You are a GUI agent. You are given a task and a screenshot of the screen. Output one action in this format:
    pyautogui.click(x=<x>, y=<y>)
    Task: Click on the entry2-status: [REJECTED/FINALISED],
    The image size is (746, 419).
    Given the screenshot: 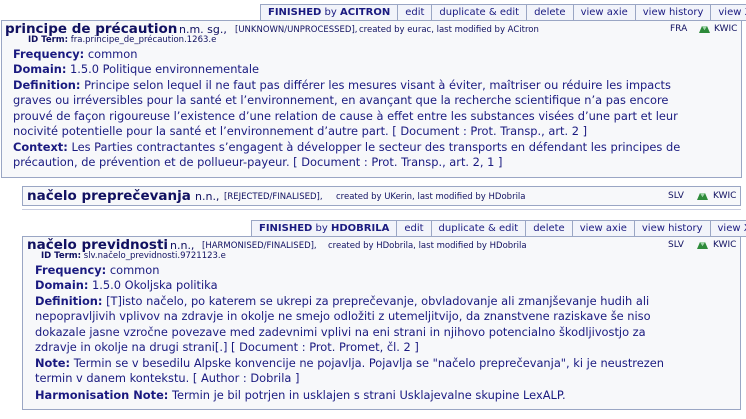 What is the action you would take?
    pyautogui.click(x=273, y=197)
    